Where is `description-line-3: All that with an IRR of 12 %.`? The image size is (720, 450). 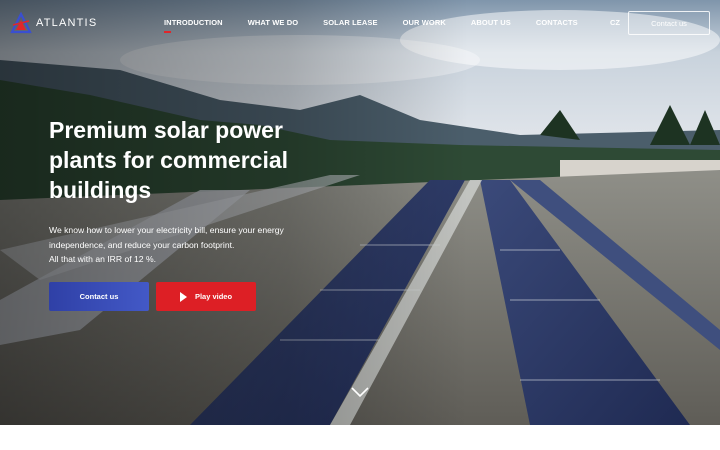 description-line-3: All that with an IRR of 12 %. is located at coordinates (102, 259).